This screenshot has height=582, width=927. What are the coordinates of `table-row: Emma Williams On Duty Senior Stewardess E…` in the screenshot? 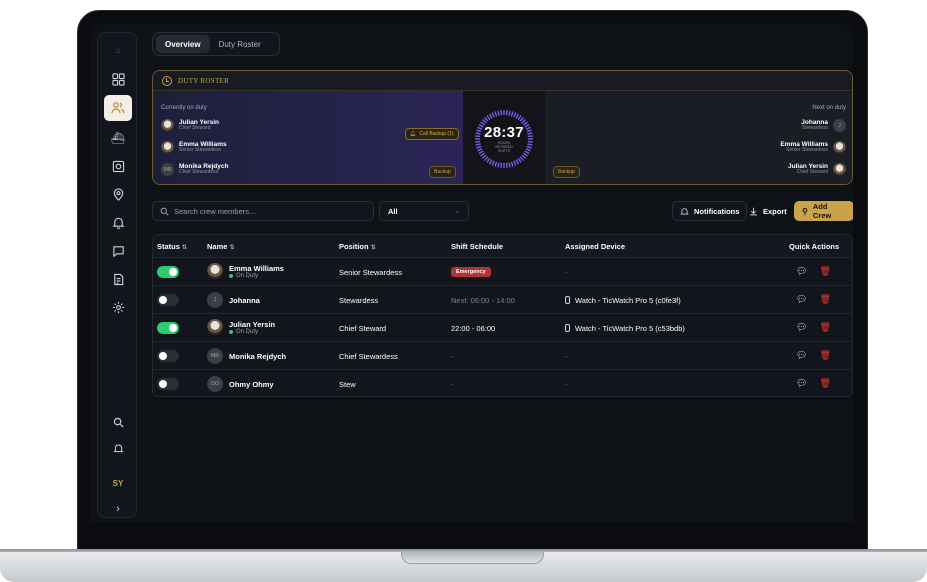 It's located at (502, 272).